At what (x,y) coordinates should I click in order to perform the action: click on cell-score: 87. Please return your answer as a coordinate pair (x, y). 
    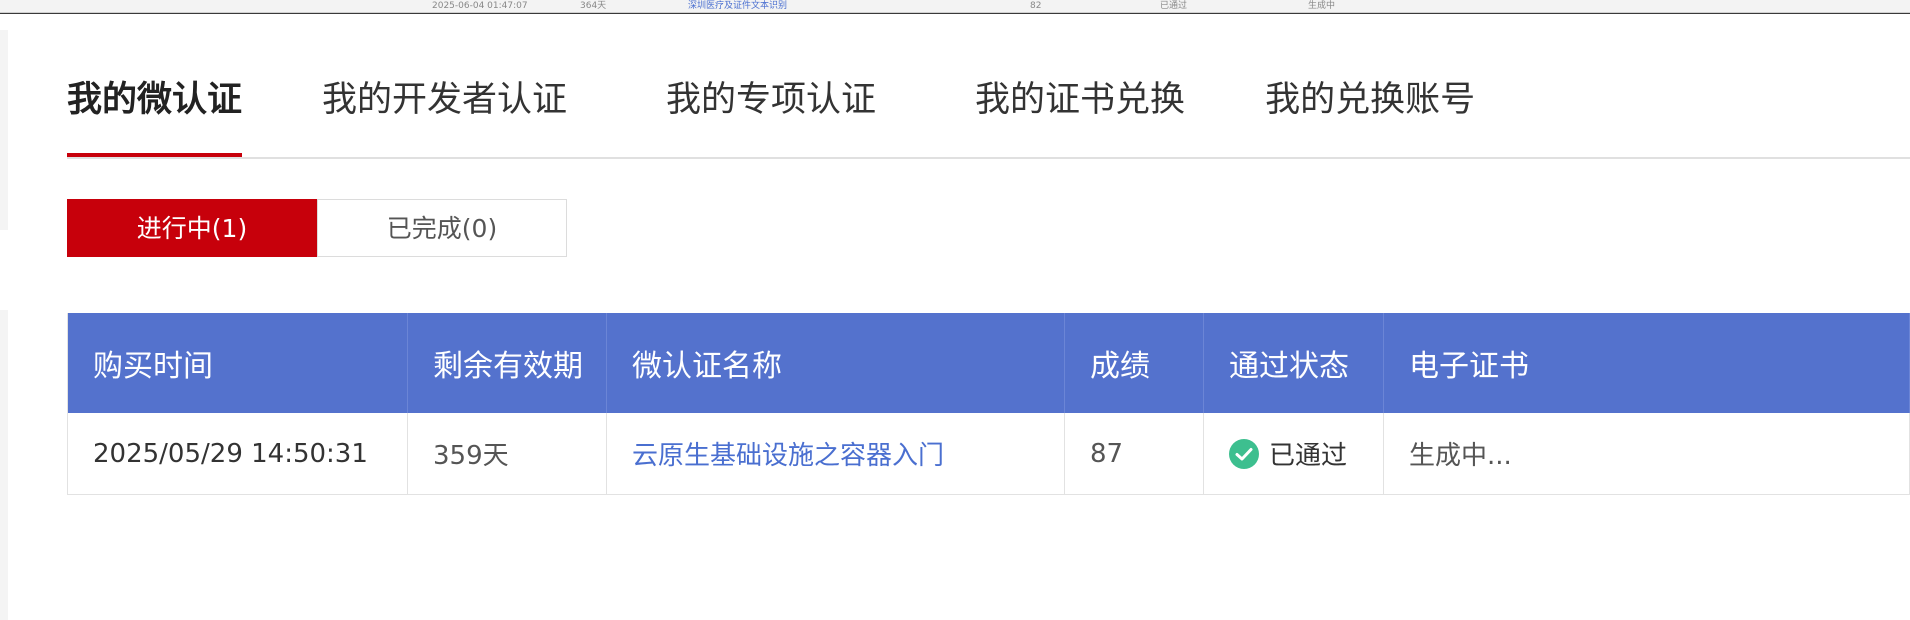
    Looking at the image, I should click on (1134, 453).